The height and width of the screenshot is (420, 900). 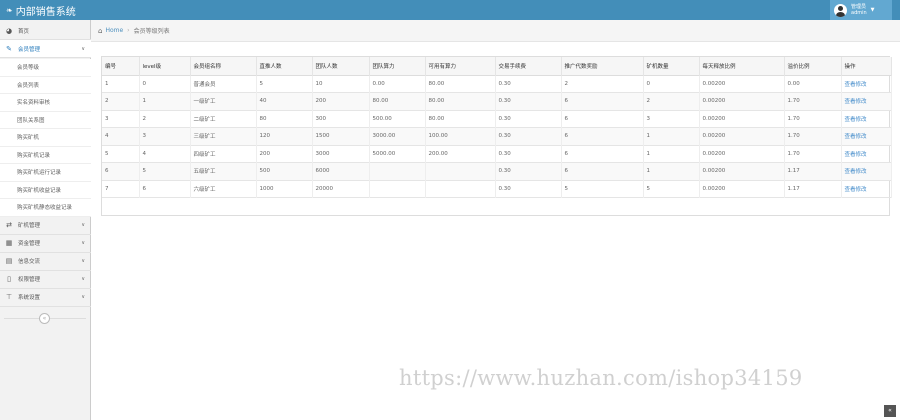 I want to click on user-menu: 管理员 admin ▼, so click(x=861, y=10).